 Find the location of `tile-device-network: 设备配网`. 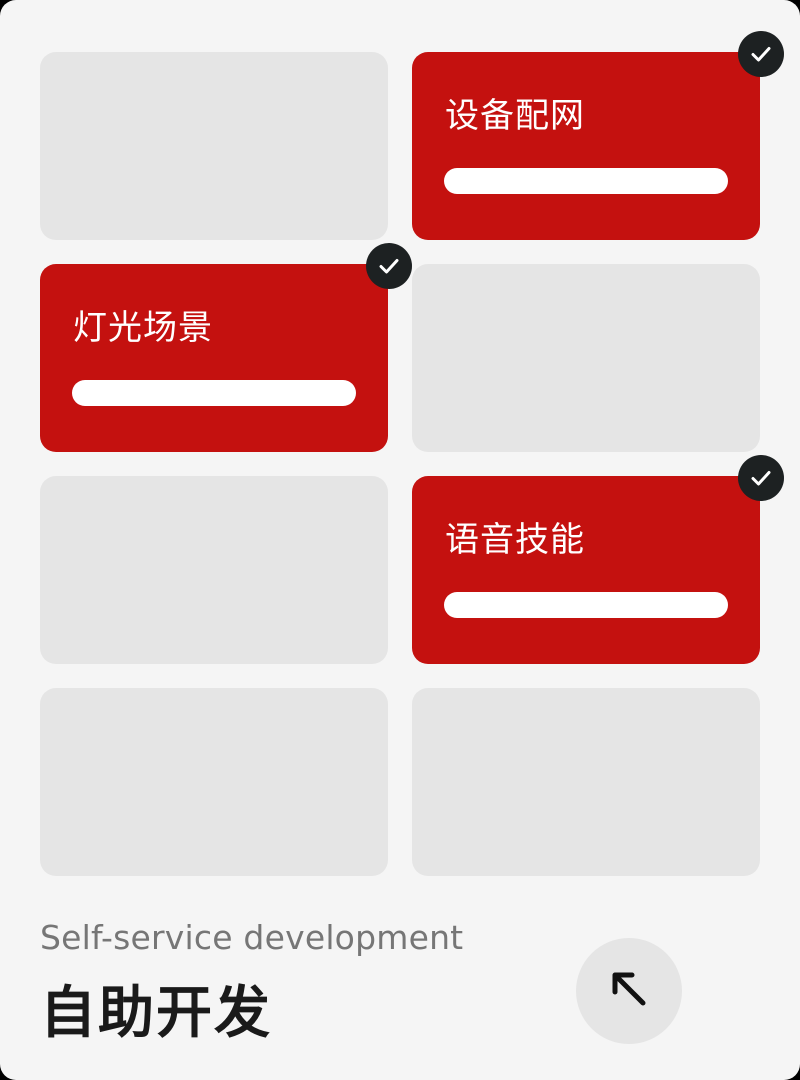

tile-device-network: 设备配网 is located at coordinates (598, 135).